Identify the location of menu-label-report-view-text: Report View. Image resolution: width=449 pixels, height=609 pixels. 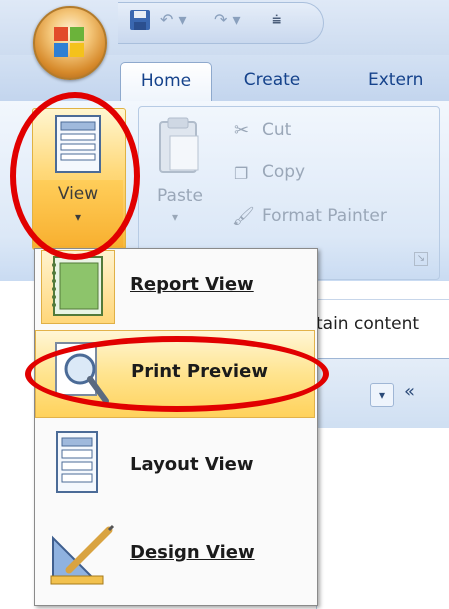
(192, 284).